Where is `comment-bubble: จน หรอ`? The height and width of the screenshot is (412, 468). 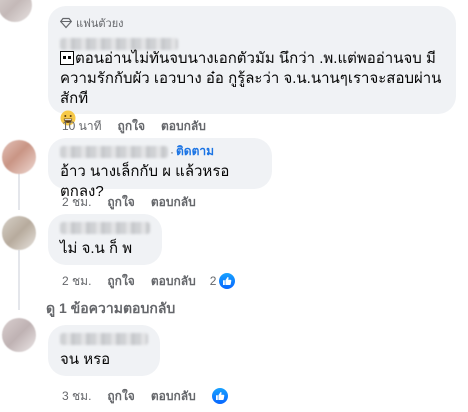 comment-bubble: จน หรอ is located at coordinates (104, 350).